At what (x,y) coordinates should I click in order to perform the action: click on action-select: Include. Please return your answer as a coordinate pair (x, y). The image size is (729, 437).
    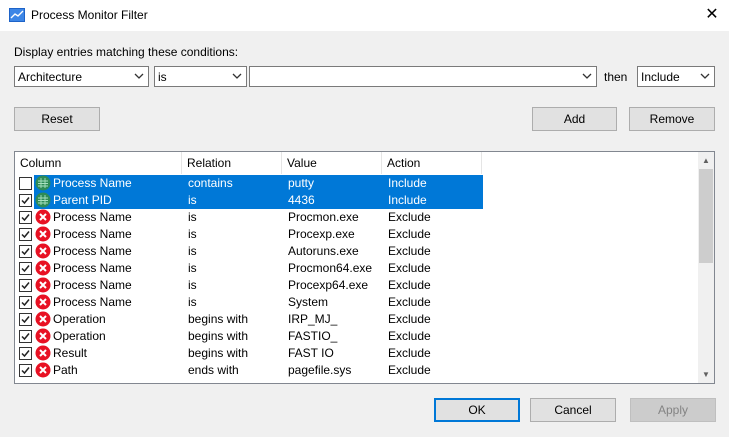
    Looking at the image, I should click on (676, 76).